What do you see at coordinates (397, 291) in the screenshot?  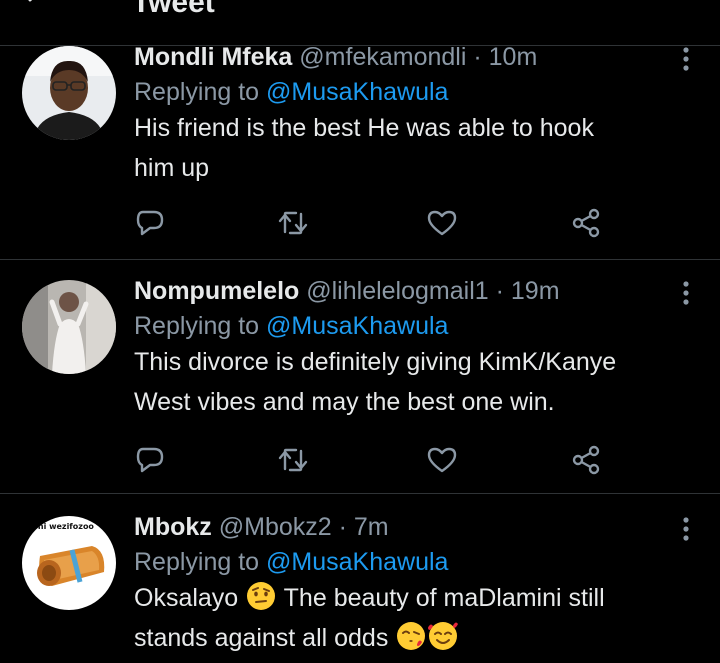 I see `author-handle: @lihlelelogmail1` at bounding box center [397, 291].